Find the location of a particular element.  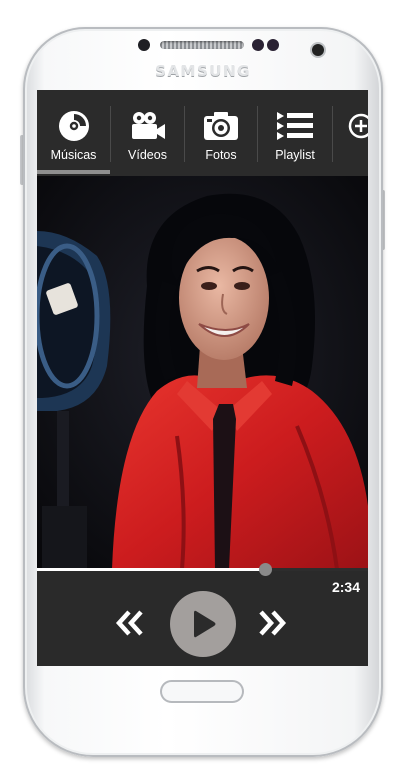

tab-add is located at coordinates (350, 133).